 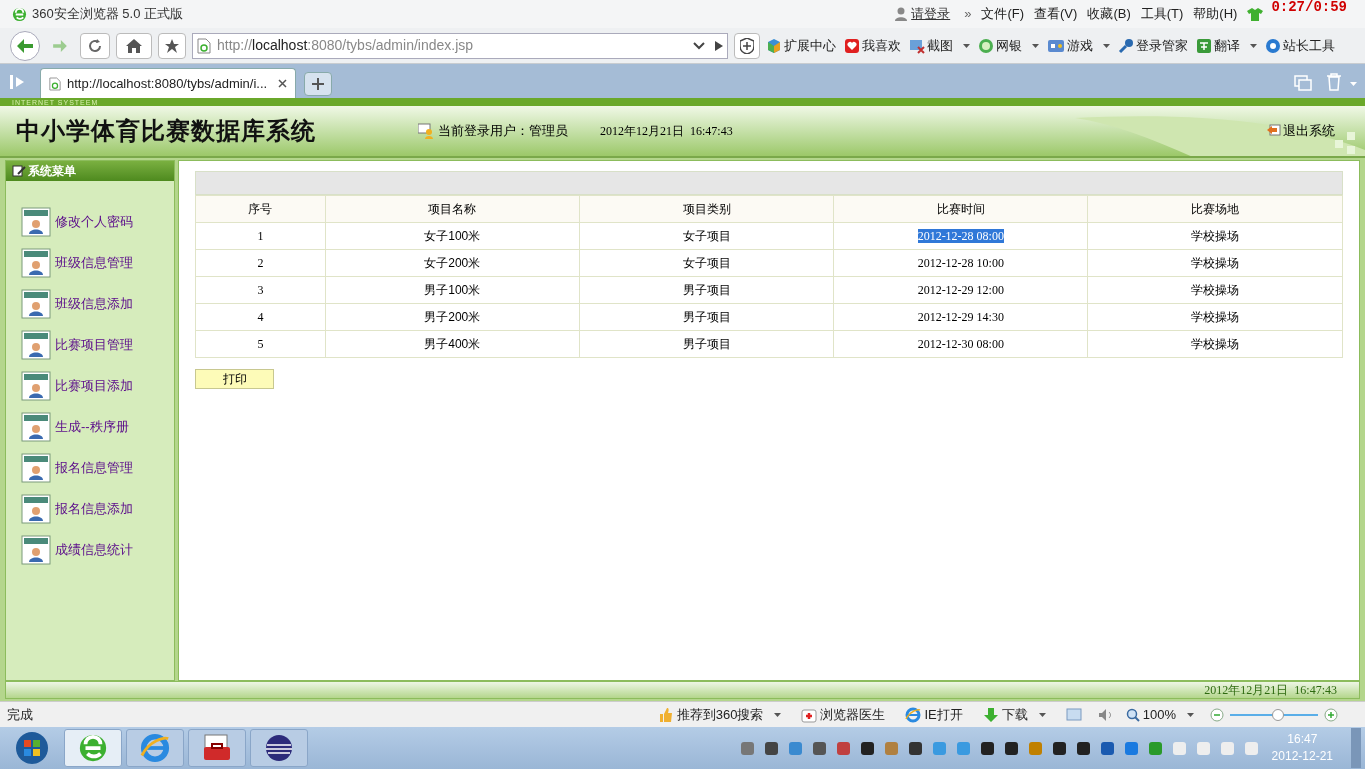 I want to click on status-button: 浏览器医生, so click(x=843, y=714).